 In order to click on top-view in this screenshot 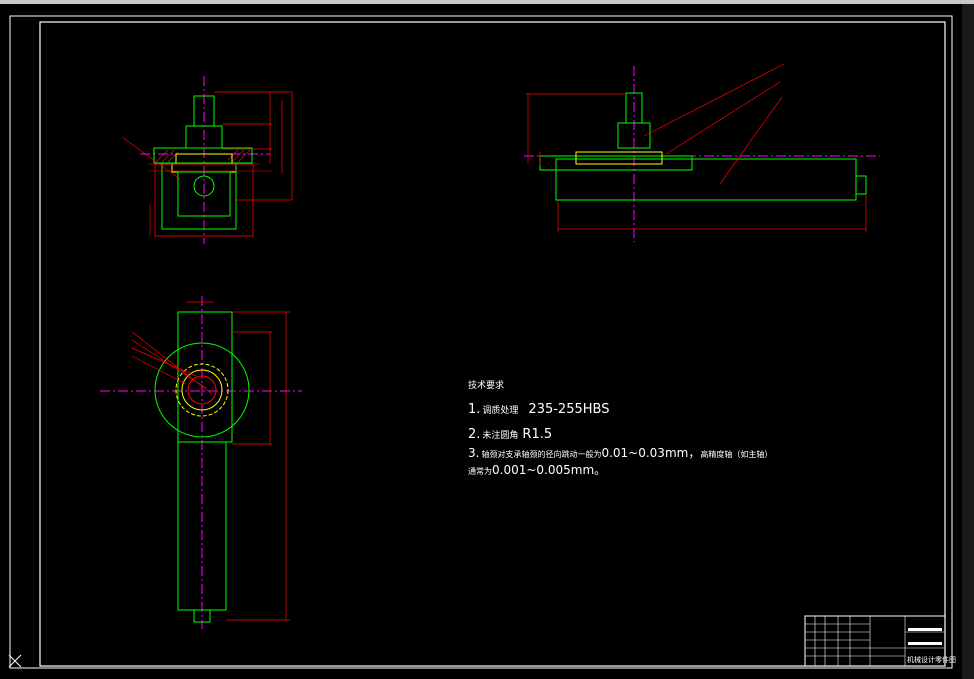, I will do `click(201, 462)`.